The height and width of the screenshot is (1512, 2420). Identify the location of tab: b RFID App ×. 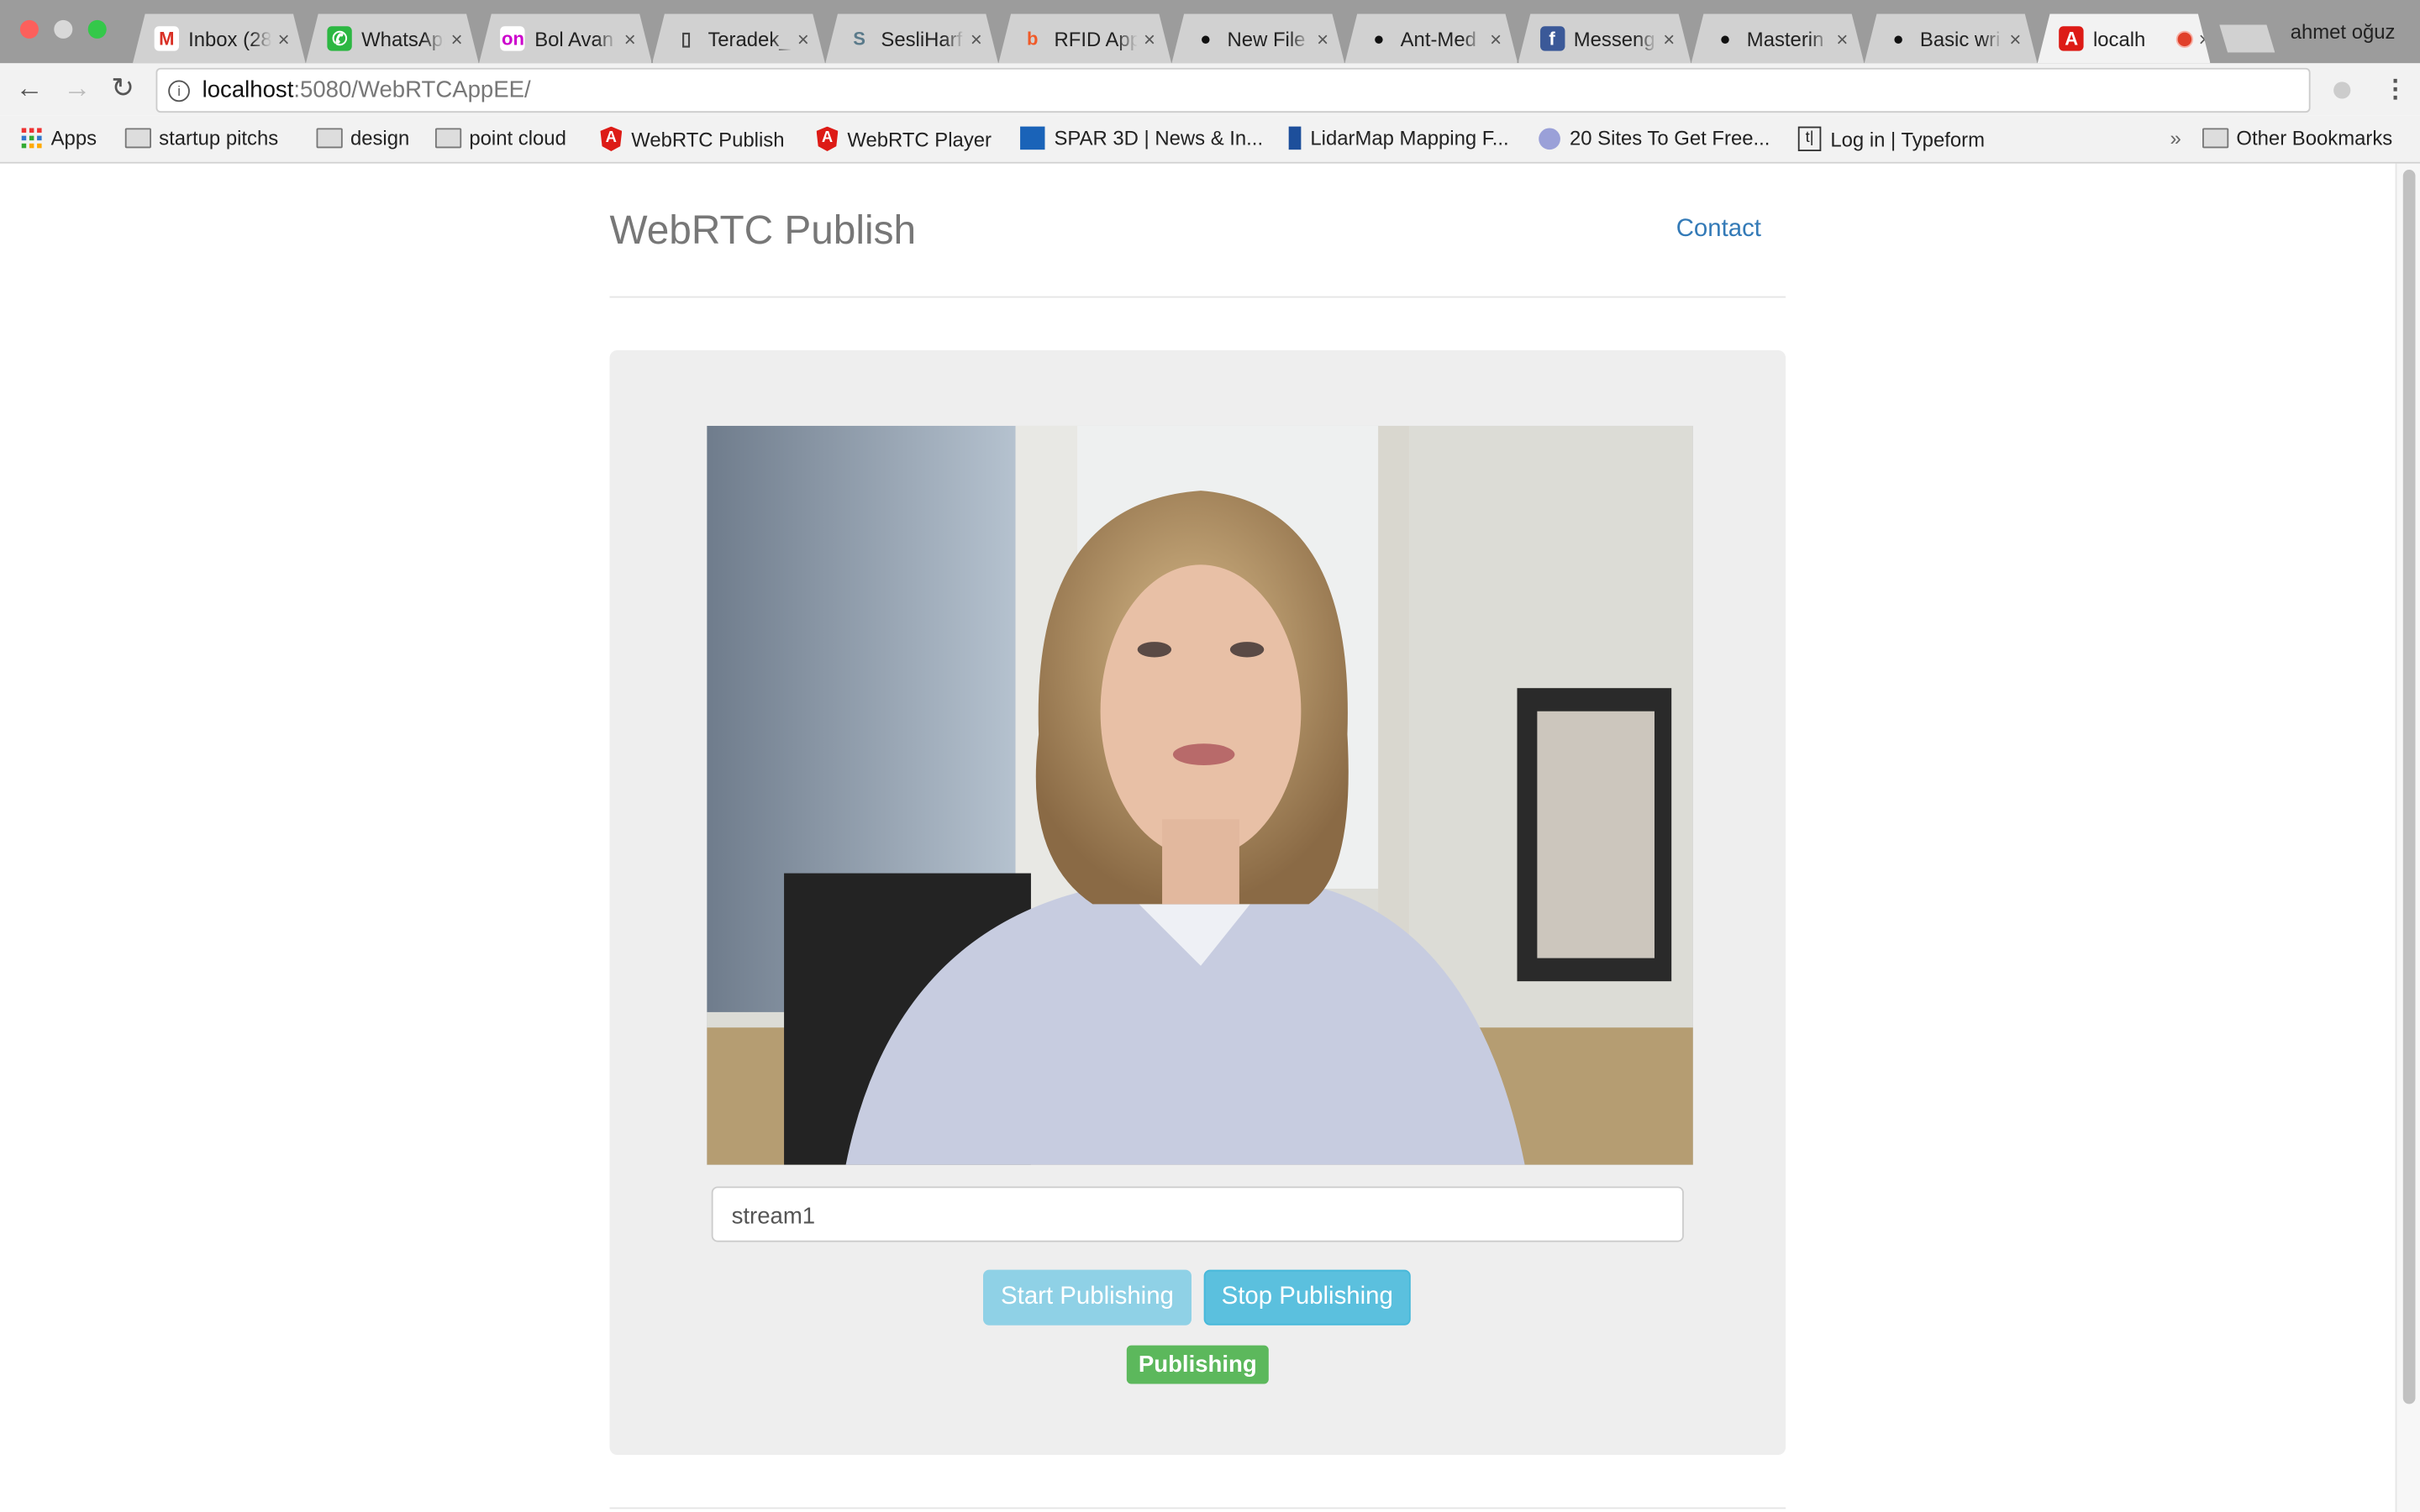
(1084, 39).